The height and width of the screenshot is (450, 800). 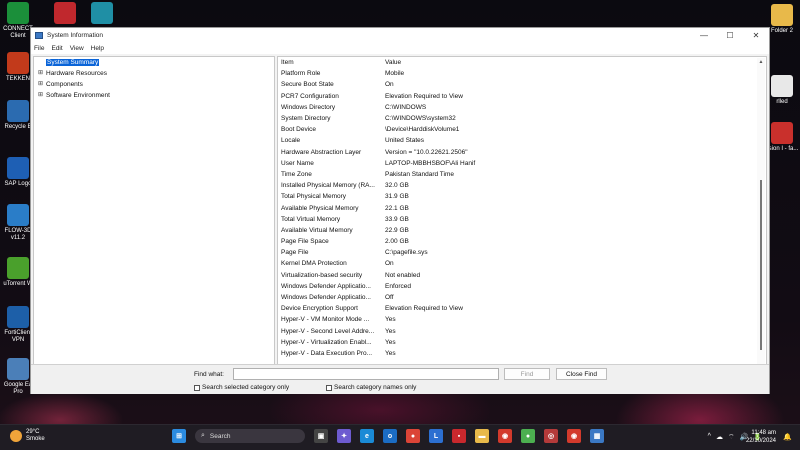 I want to click on menu-view: View, so click(x=77, y=48).